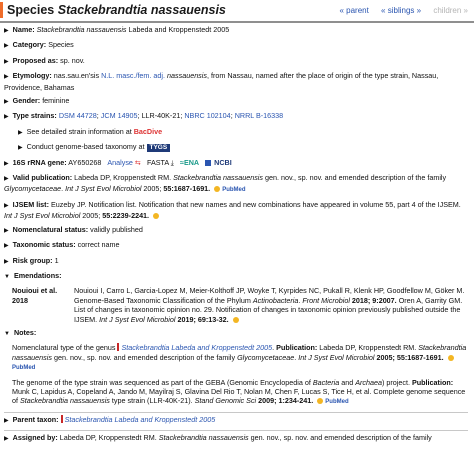  Describe the element at coordinates (297, 348) in the screenshot. I see `publication-label: Publication:` at that location.